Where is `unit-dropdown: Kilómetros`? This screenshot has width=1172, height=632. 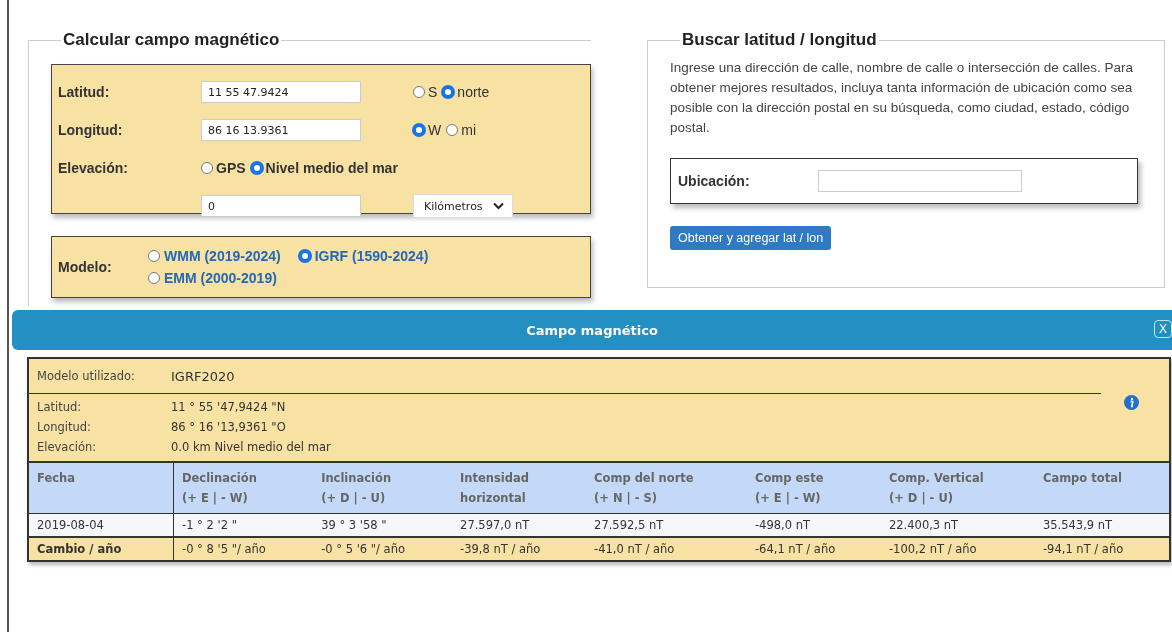 unit-dropdown: Kilómetros is located at coordinates (463, 206).